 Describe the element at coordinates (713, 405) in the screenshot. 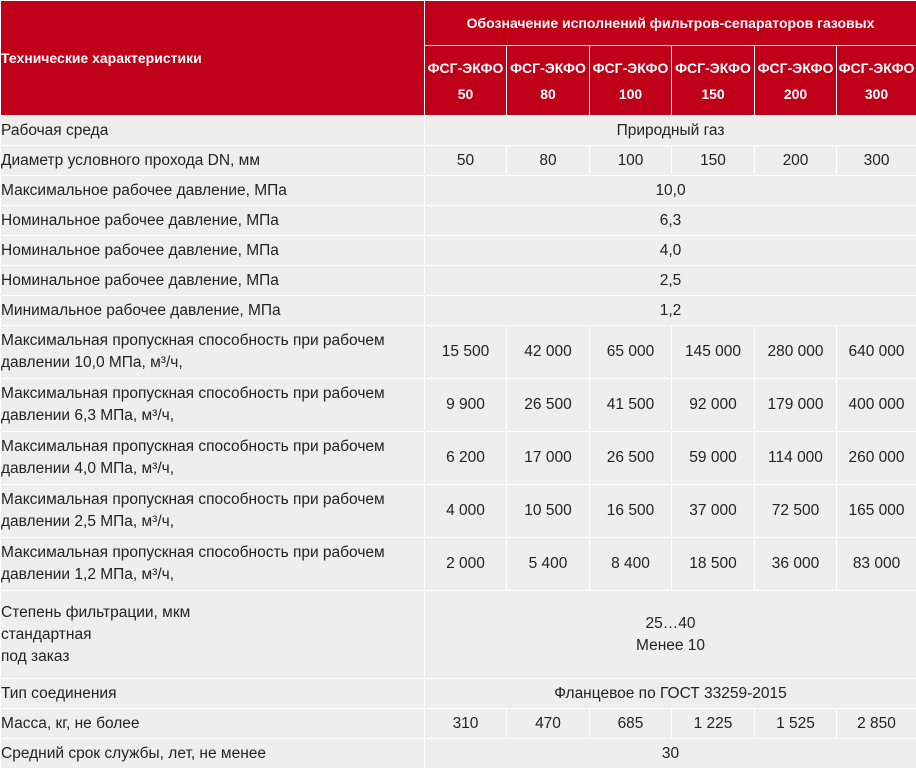

I see `cell-value: 92 000` at that location.